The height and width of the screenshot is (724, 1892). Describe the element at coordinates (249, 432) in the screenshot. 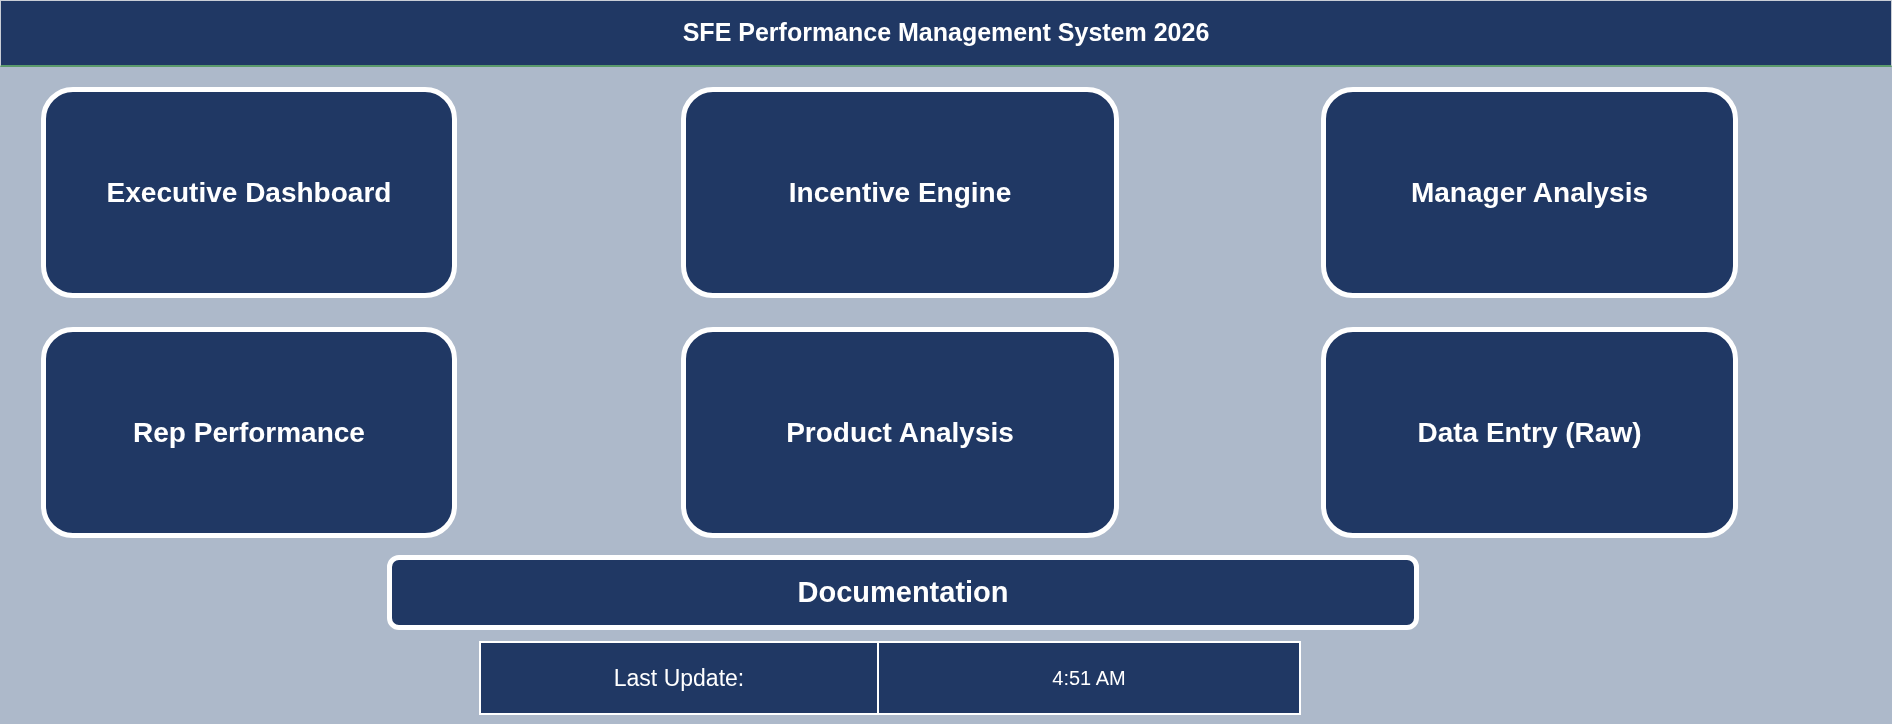

I see `nav-button: Rep Performance` at that location.